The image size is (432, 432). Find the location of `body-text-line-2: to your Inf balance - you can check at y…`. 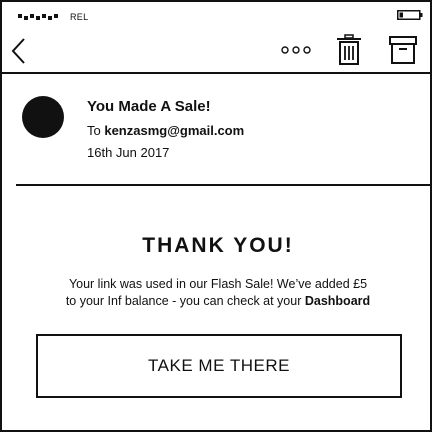

body-text-line-2: to your Inf balance - you can check at y… is located at coordinates (217, 301).